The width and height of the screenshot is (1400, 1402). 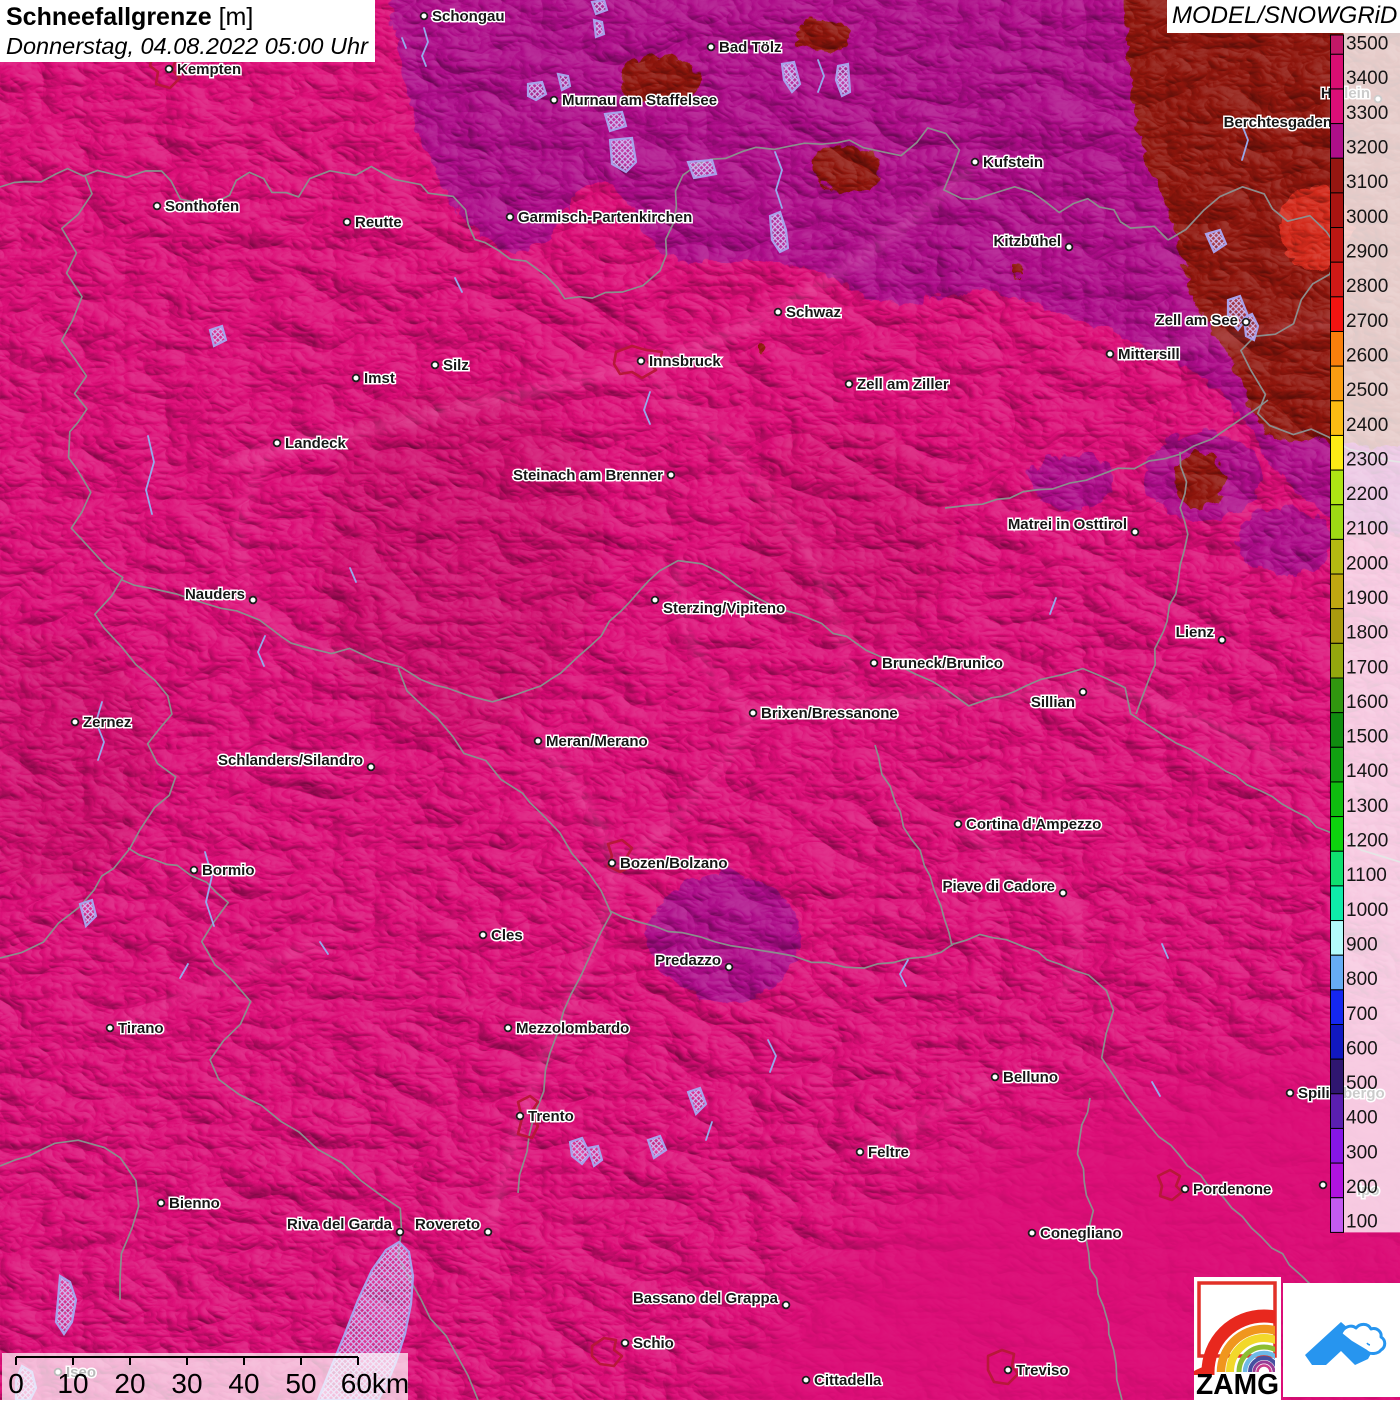 What do you see at coordinates (290, 760) in the screenshot?
I see `svg-text: Schlanders/Silandro` at bounding box center [290, 760].